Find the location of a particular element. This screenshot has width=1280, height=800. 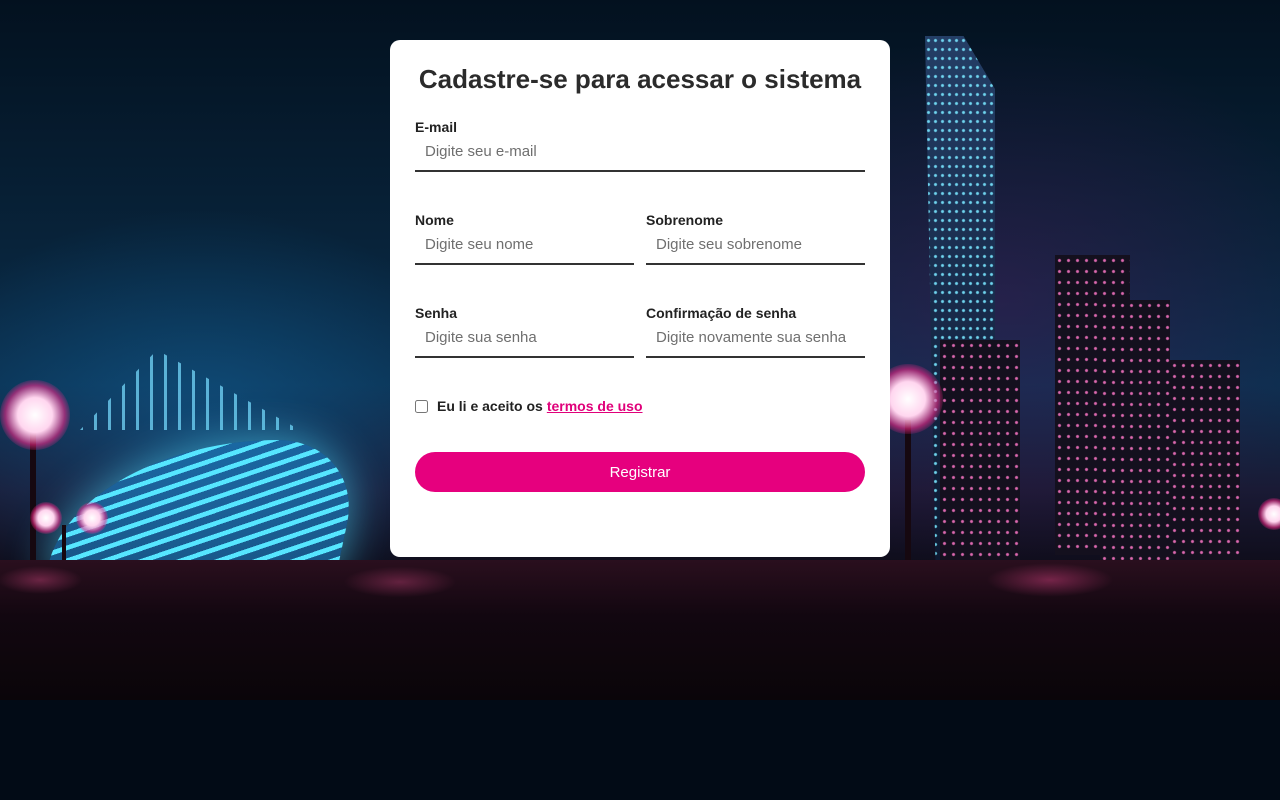

email-label: E-mail is located at coordinates (436, 127).